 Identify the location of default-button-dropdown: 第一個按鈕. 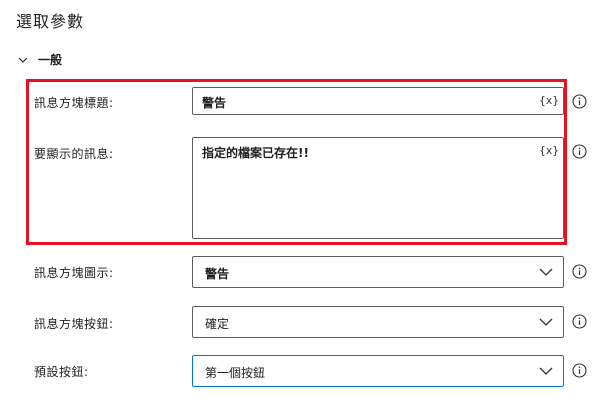
(378, 371).